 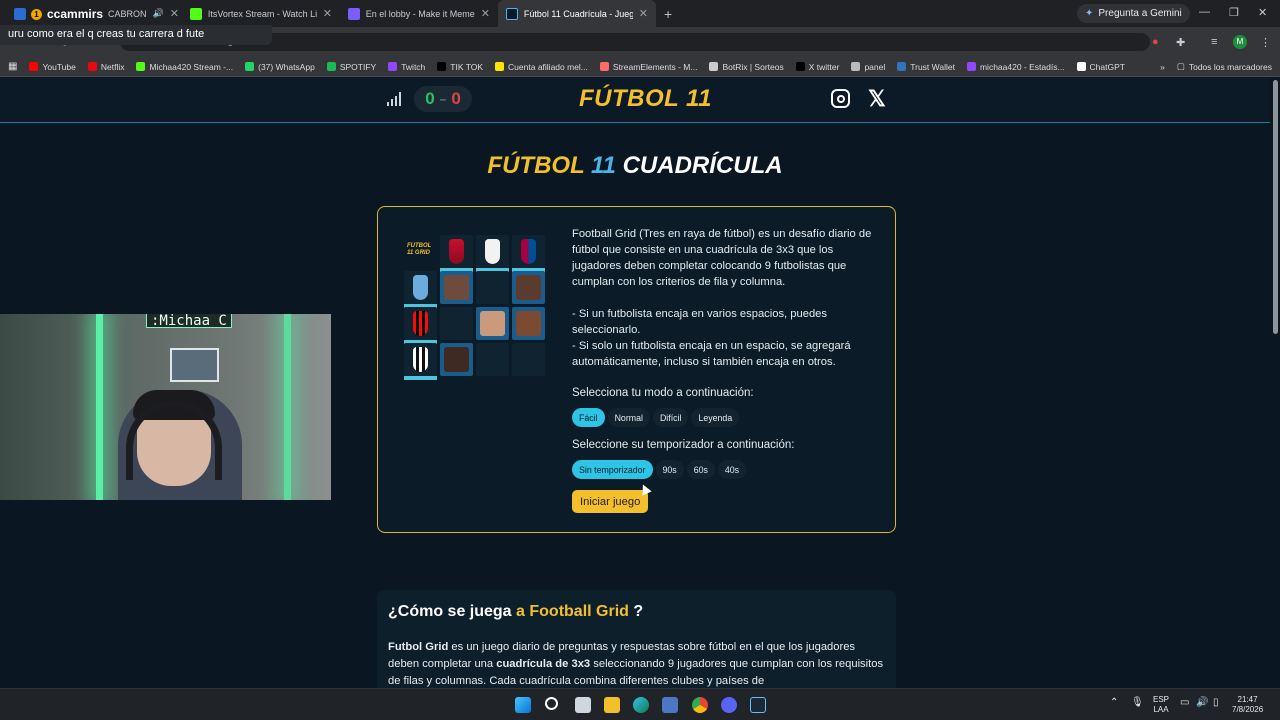 What do you see at coordinates (476, 307) in the screenshot?
I see `grid-preview-image: FUTBOL 11 GRID` at bounding box center [476, 307].